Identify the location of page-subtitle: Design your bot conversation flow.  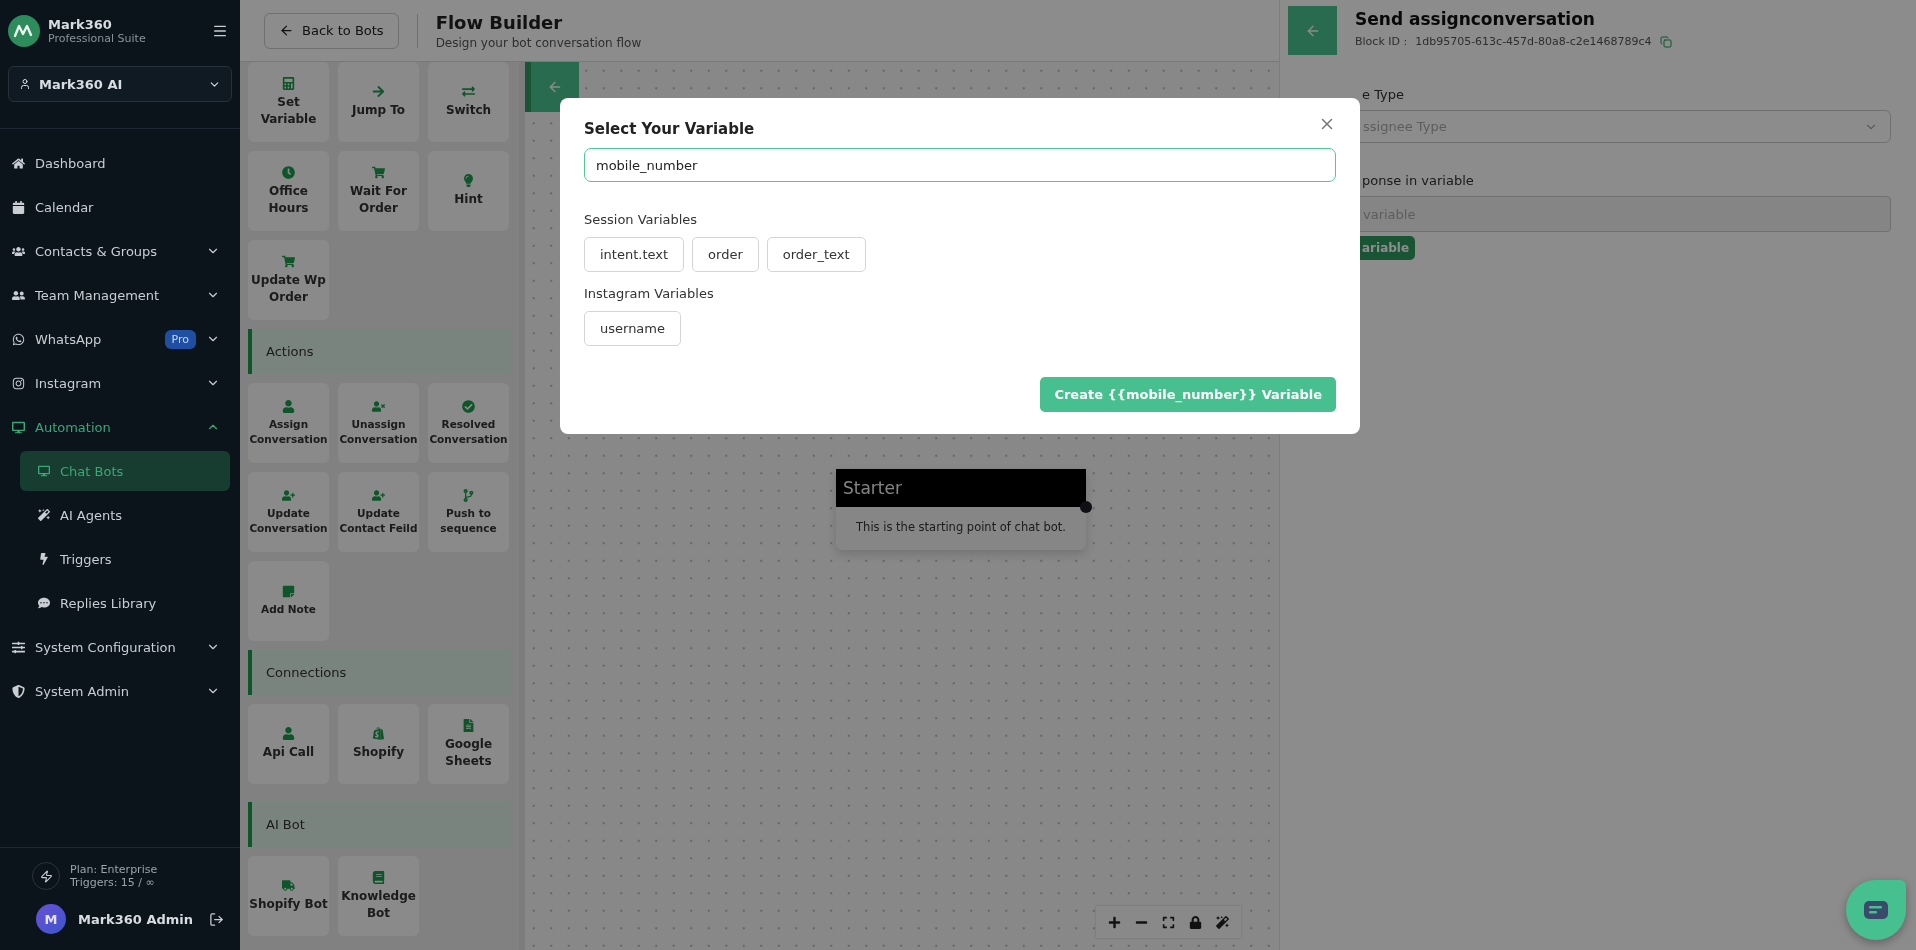
(538, 42).